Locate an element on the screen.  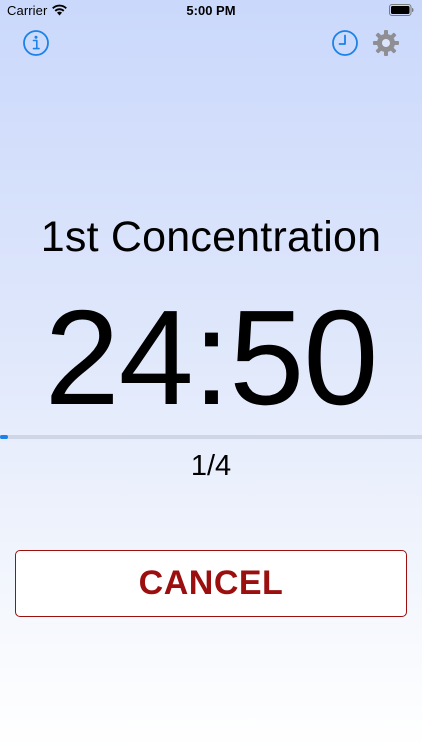
settings-button is located at coordinates (386, 43).